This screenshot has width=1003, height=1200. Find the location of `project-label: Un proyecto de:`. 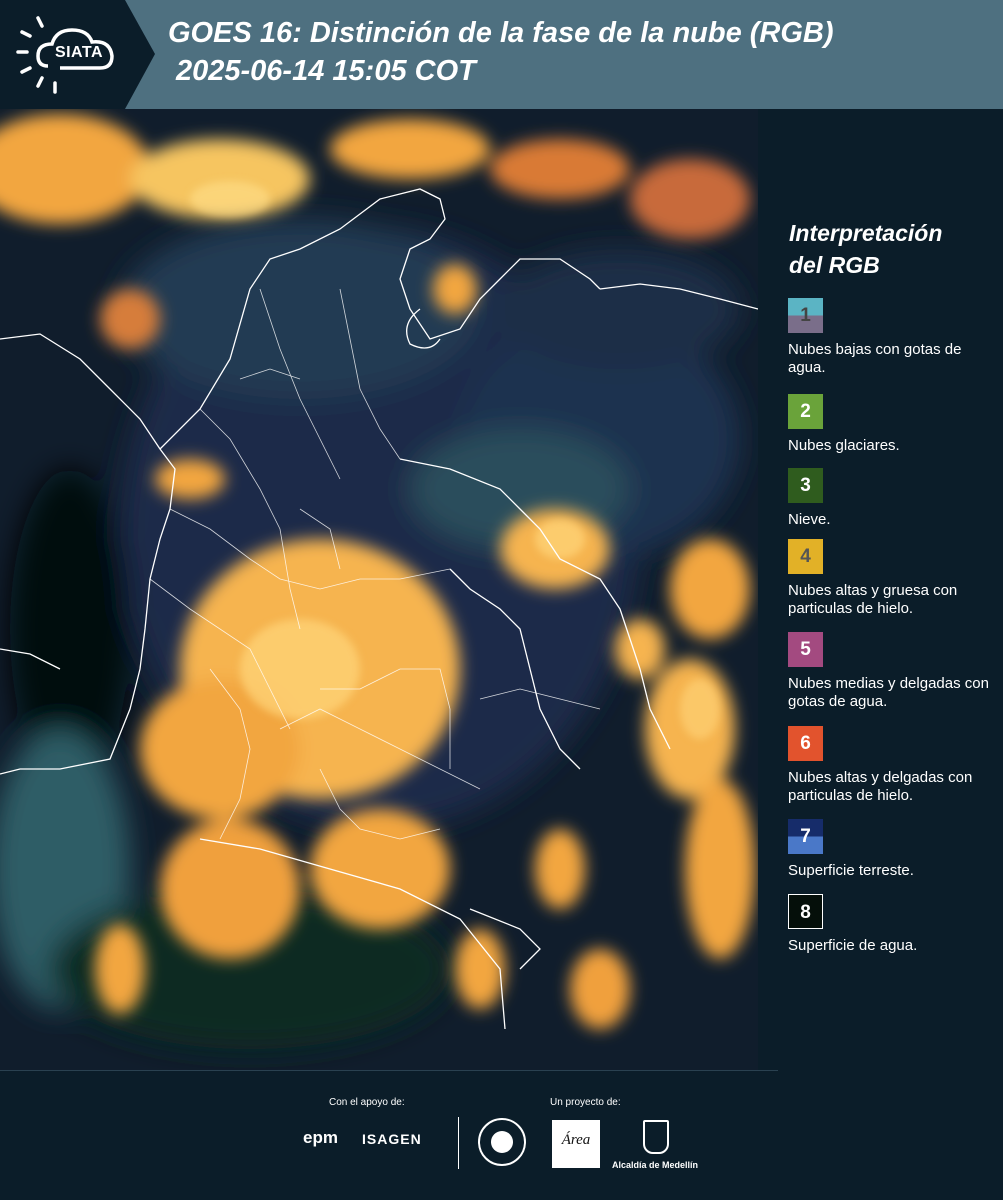

project-label: Un proyecto de: is located at coordinates (585, 1102).